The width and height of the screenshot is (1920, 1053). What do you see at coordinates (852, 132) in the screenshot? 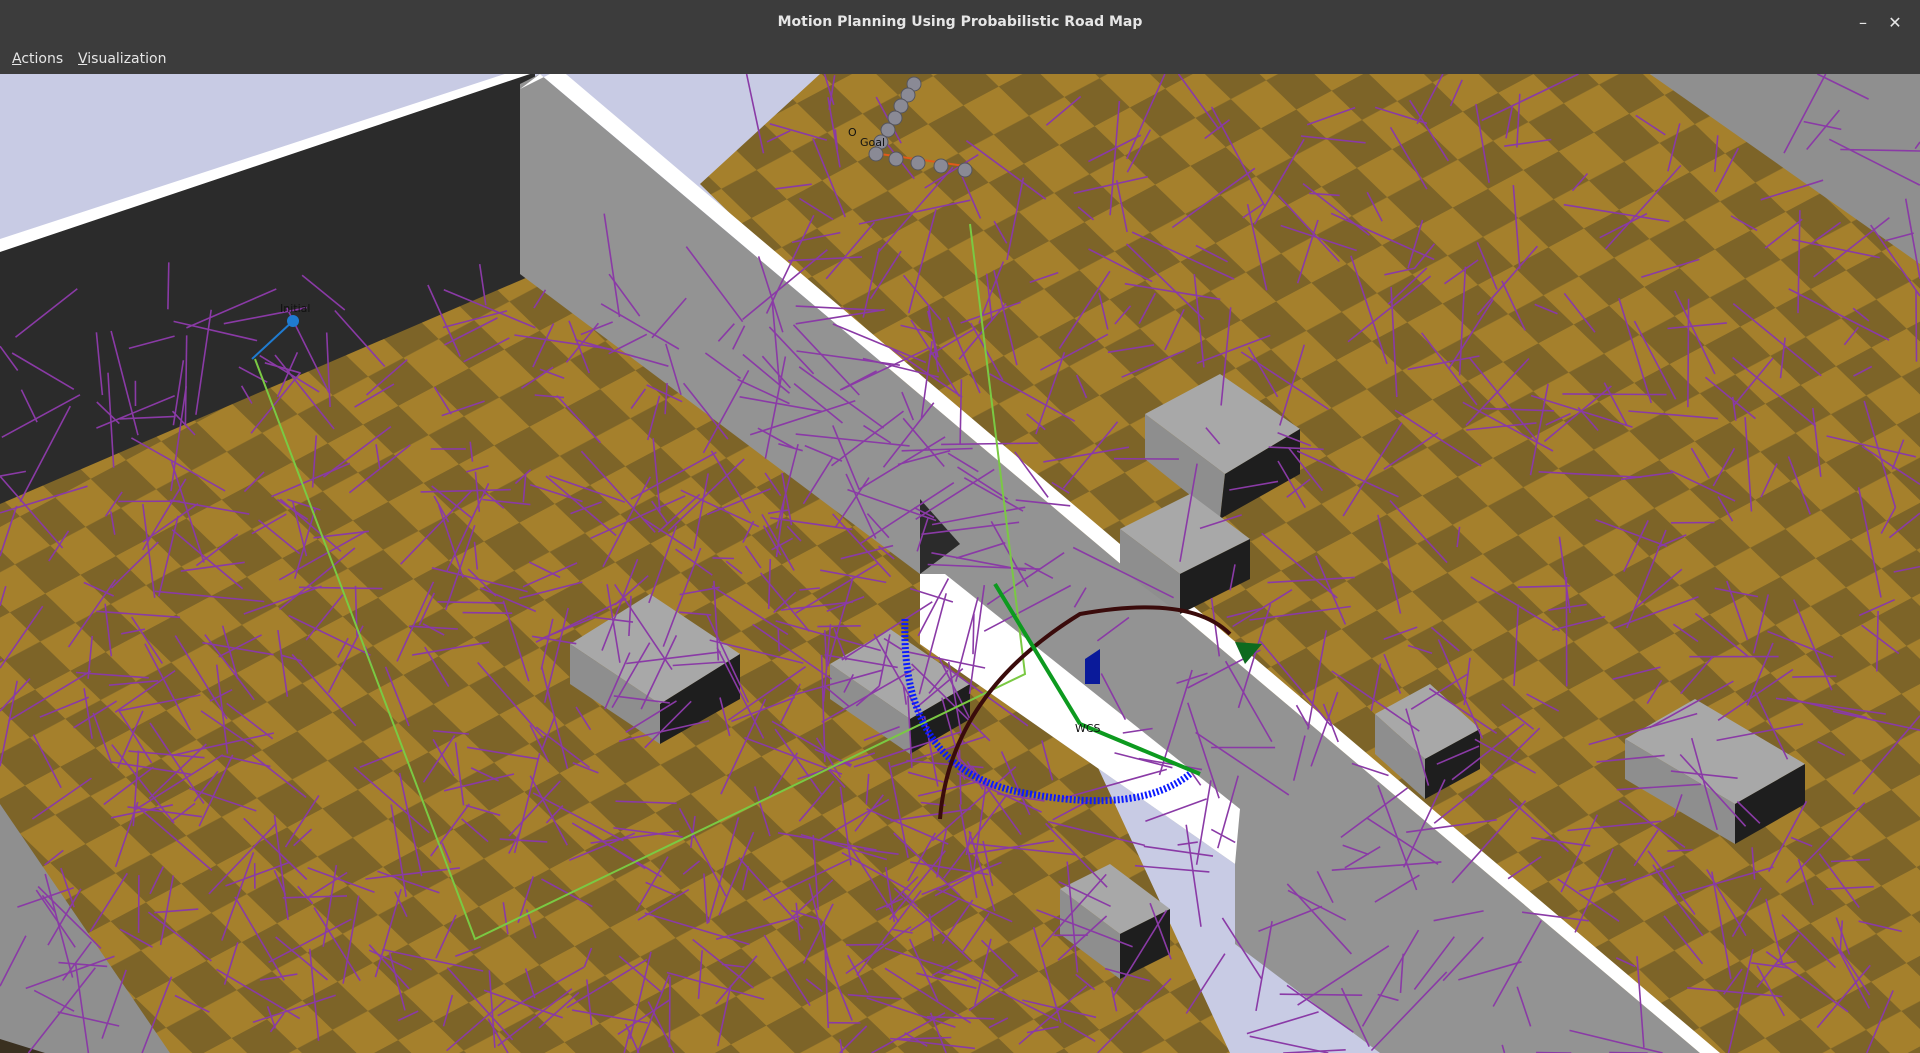
I see `origin-label: O` at bounding box center [852, 132].